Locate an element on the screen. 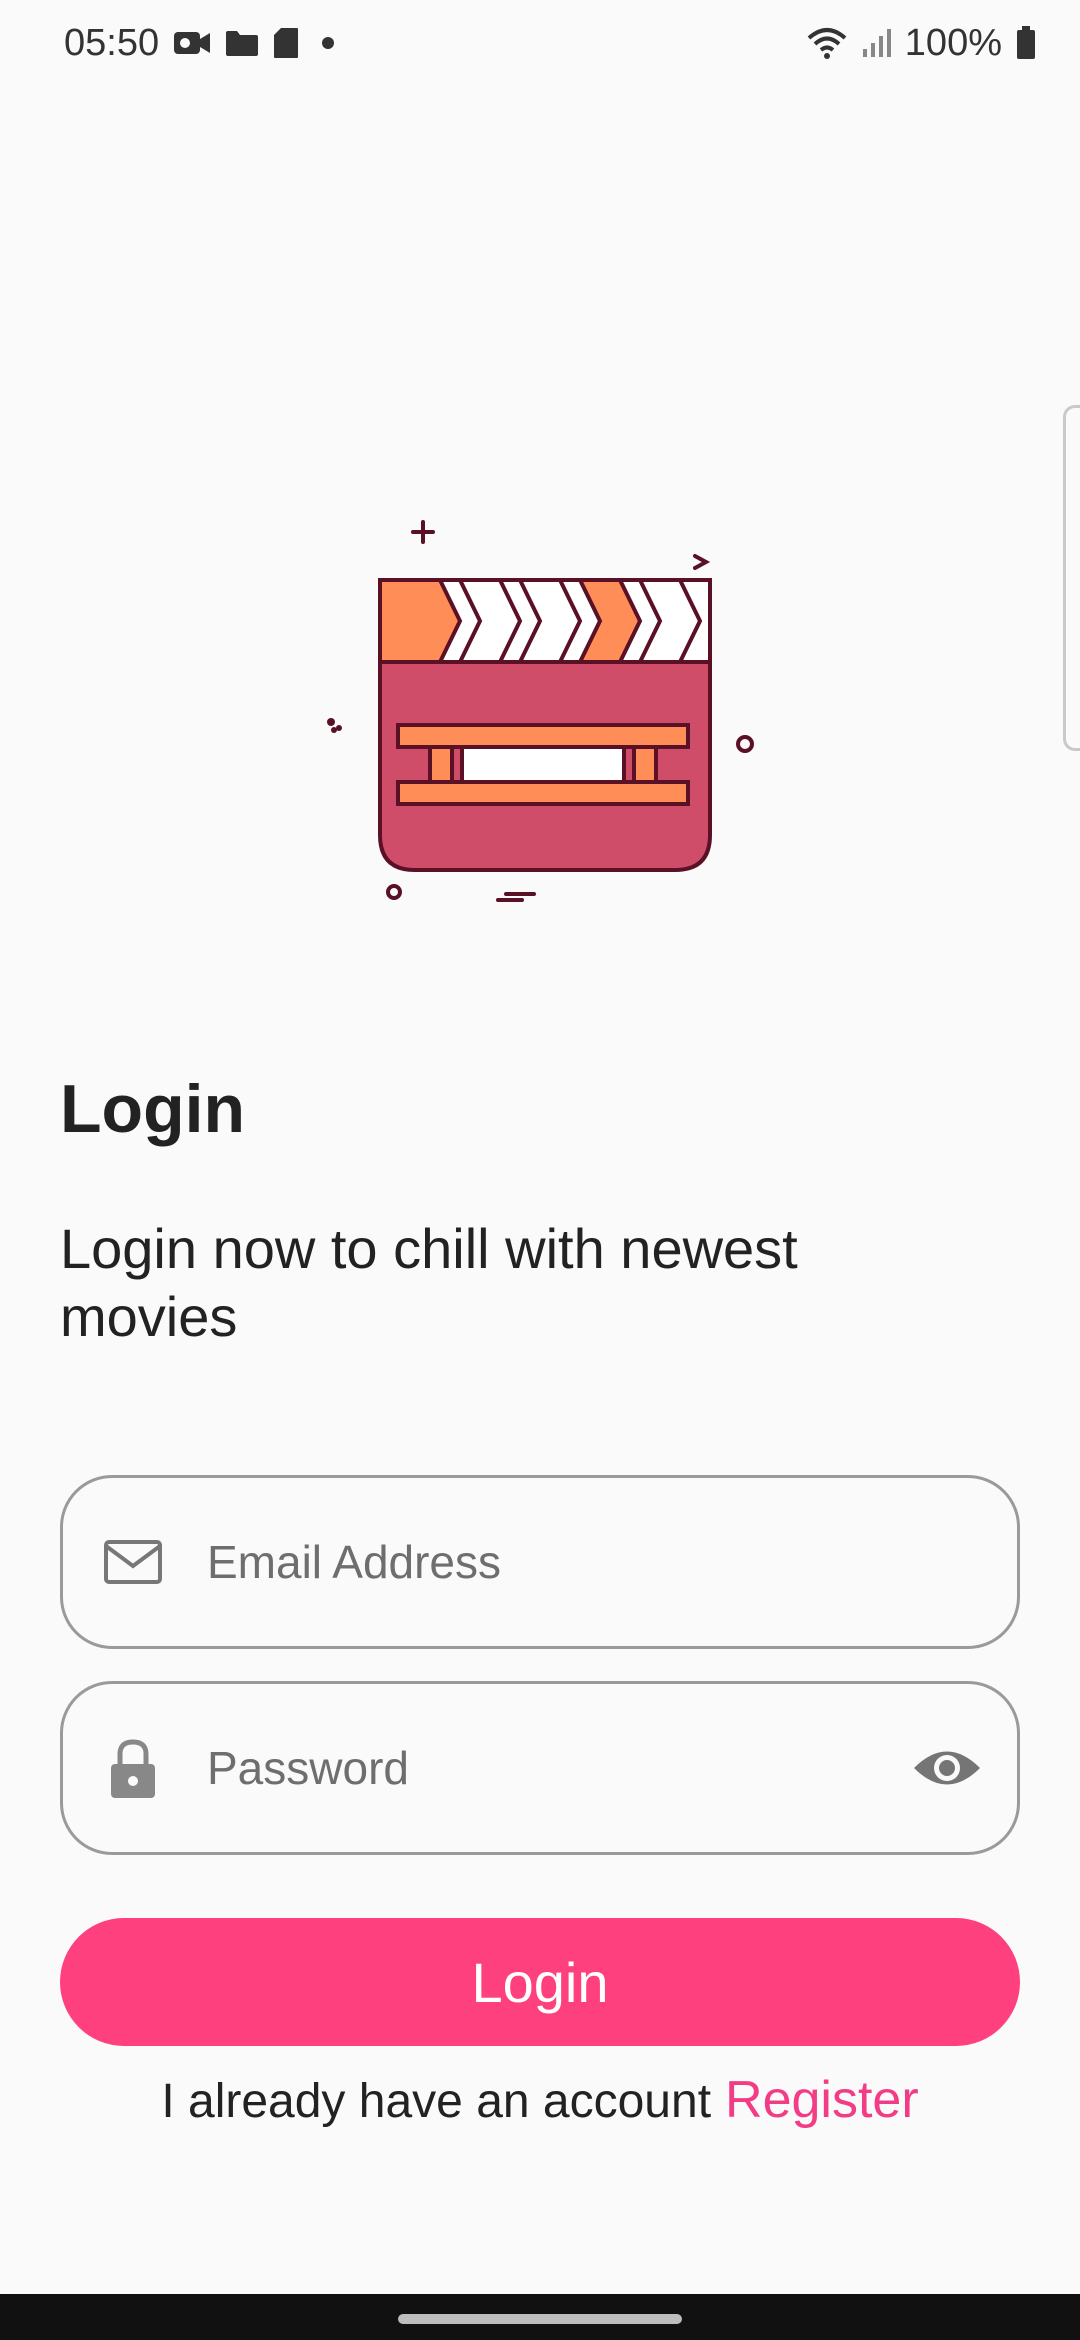 This screenshot has width=1080, height=2340. email-field is located at coordinates (540, 1562).